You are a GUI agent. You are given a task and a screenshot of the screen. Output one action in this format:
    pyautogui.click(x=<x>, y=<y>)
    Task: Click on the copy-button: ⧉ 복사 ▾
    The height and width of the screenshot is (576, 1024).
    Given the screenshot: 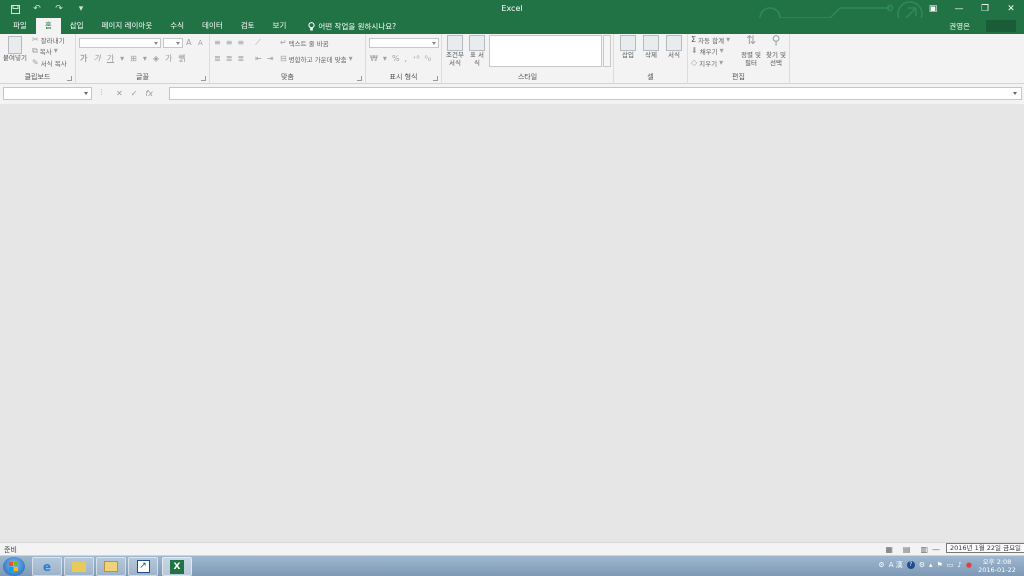 What is the action you would take?
    pyautogui.click(x=45, y=51)
    